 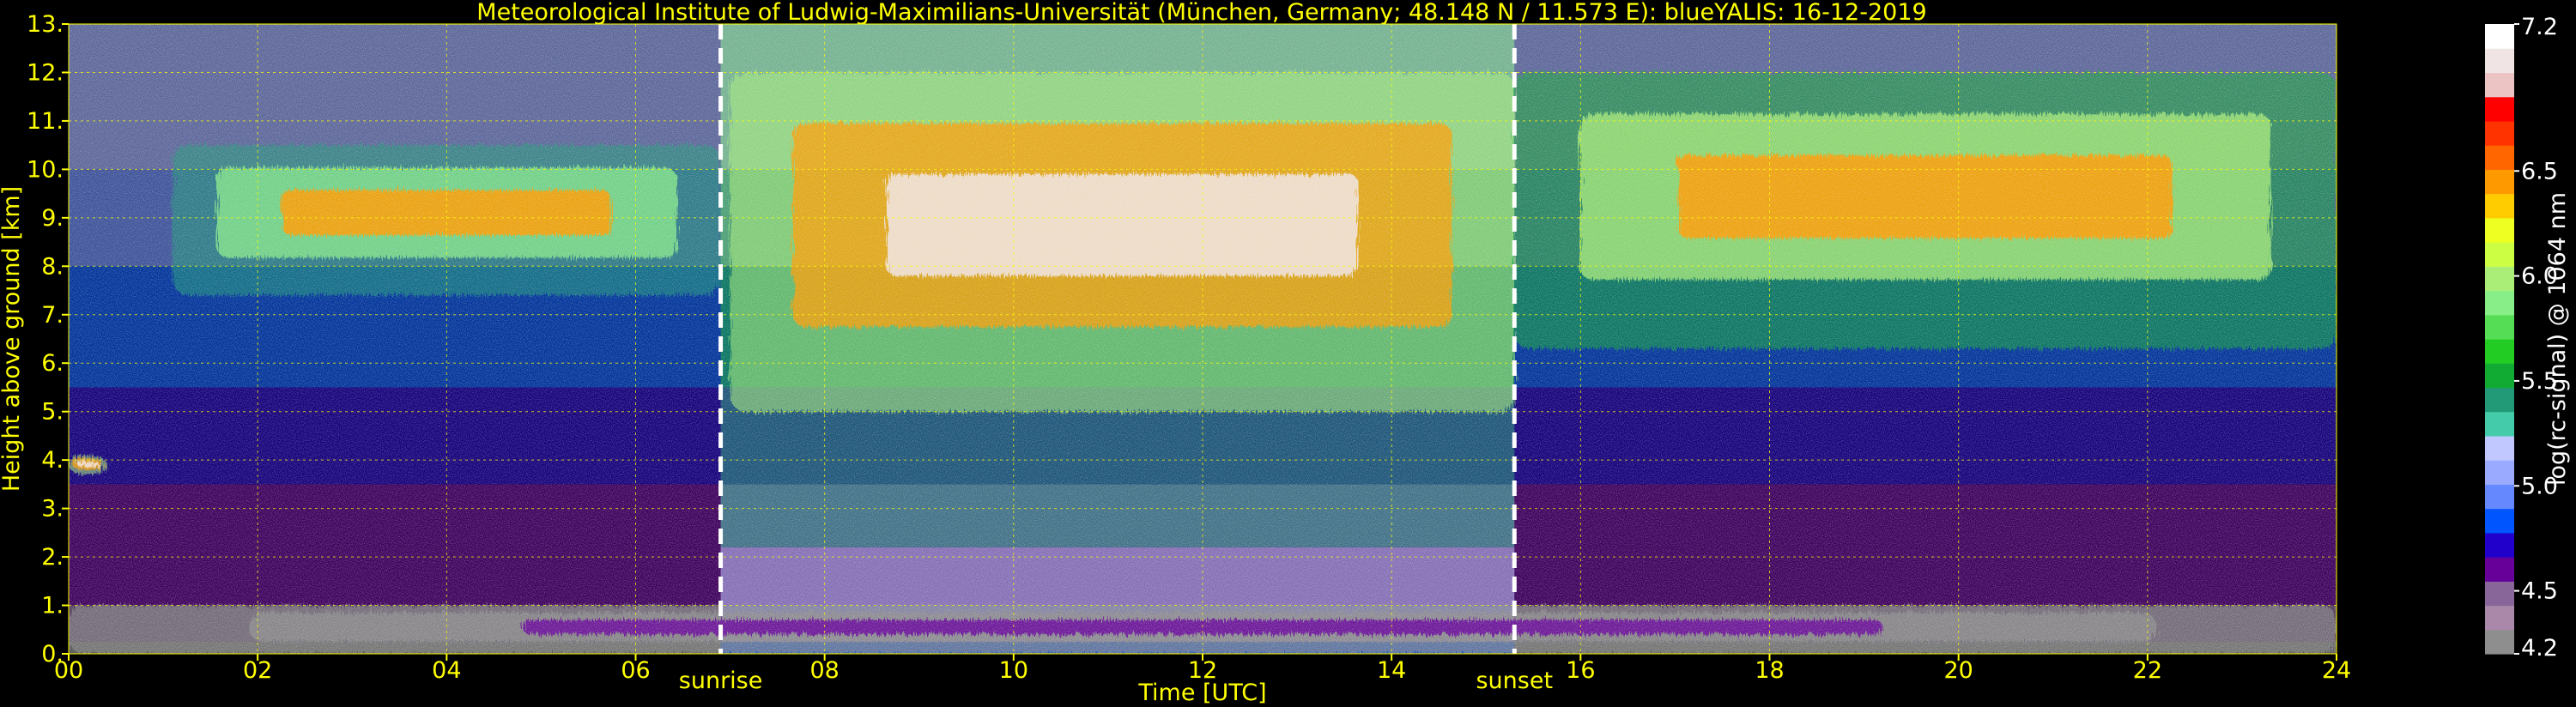 I want to click on y-tick-label: 11., so click(x=45, y=122).